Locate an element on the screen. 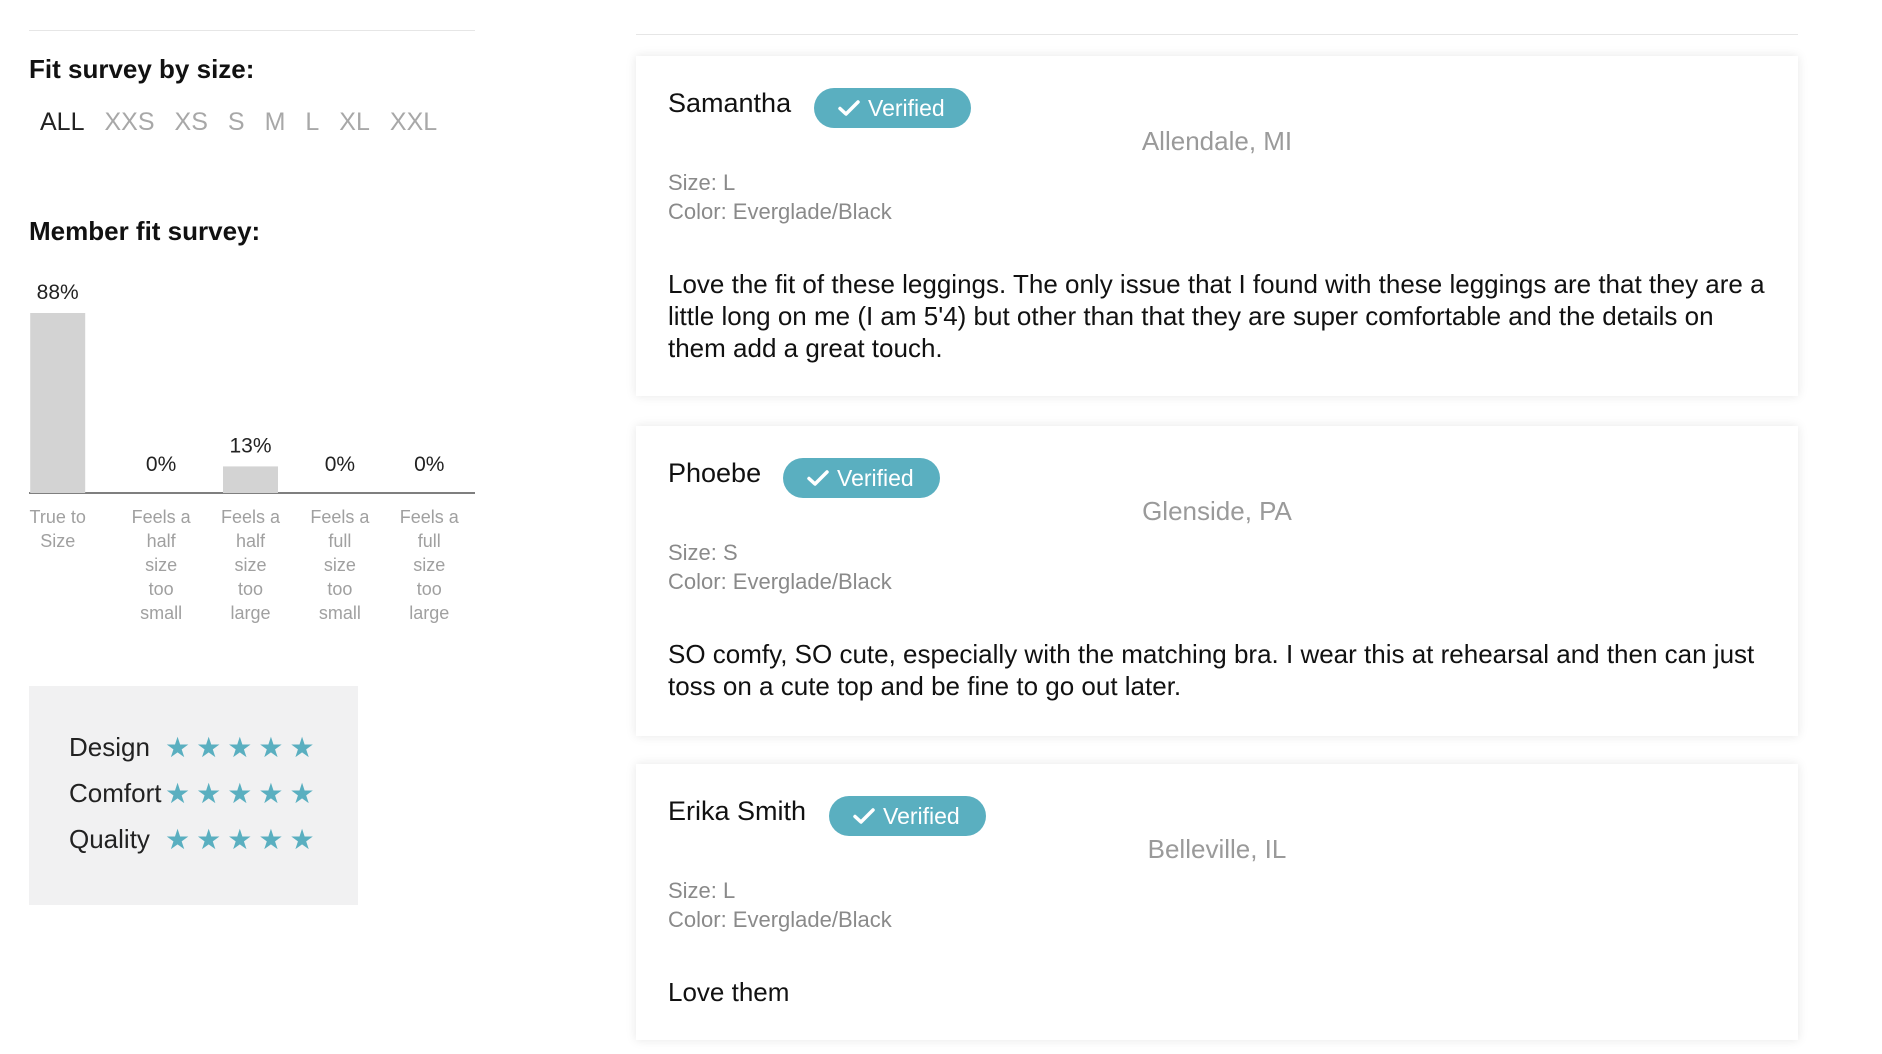 The height and width of the screenshot is (1054, 1882). ratings-panel: Design ★ ★ ★ ★ ★ Comfort ★ ★ ★ ★ ★ Quality ★ ★ ★ ★ ★ is located at coordinates (193, 795).